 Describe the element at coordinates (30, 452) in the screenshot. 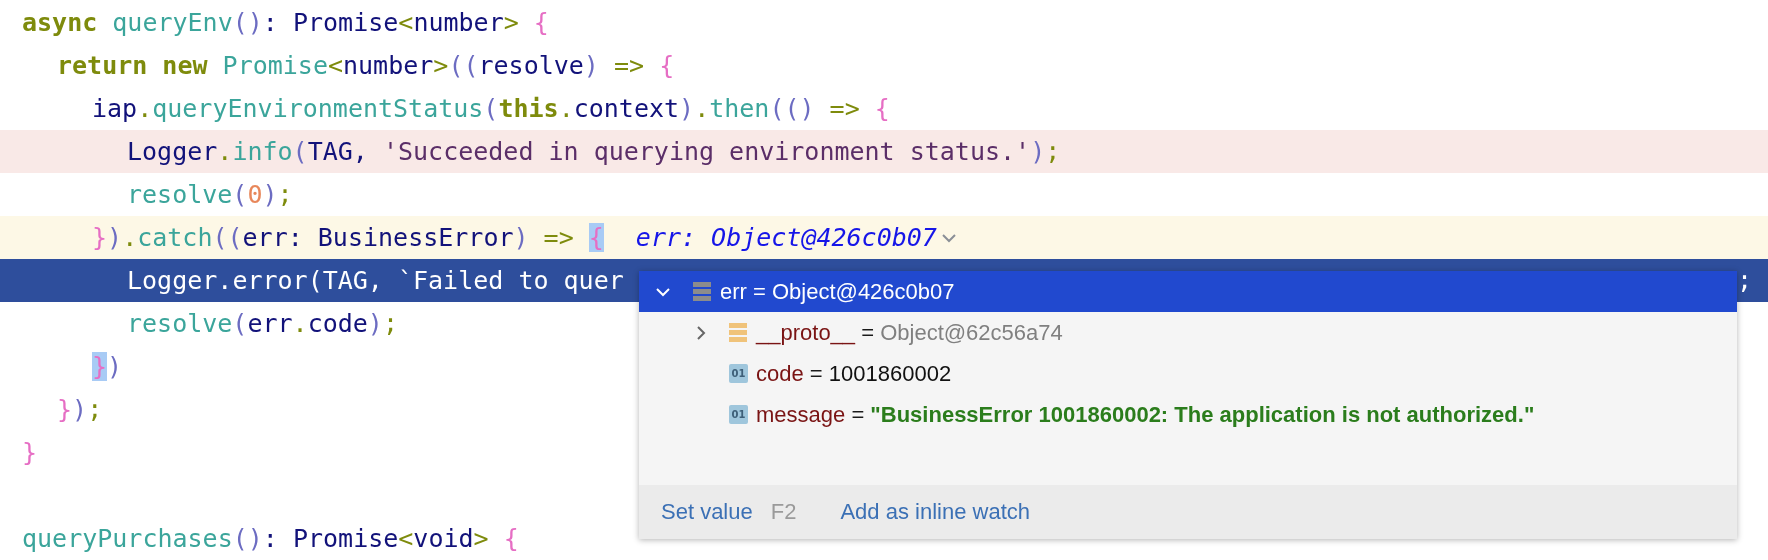

I see `code-line: }` at that location.